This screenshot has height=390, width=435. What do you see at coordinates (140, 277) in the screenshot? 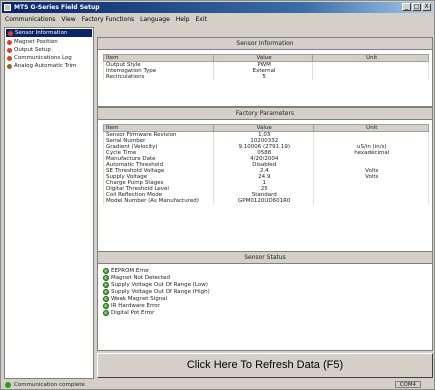
I see `status-label: Magnet Not Detected` at bounding box center [140, 277].